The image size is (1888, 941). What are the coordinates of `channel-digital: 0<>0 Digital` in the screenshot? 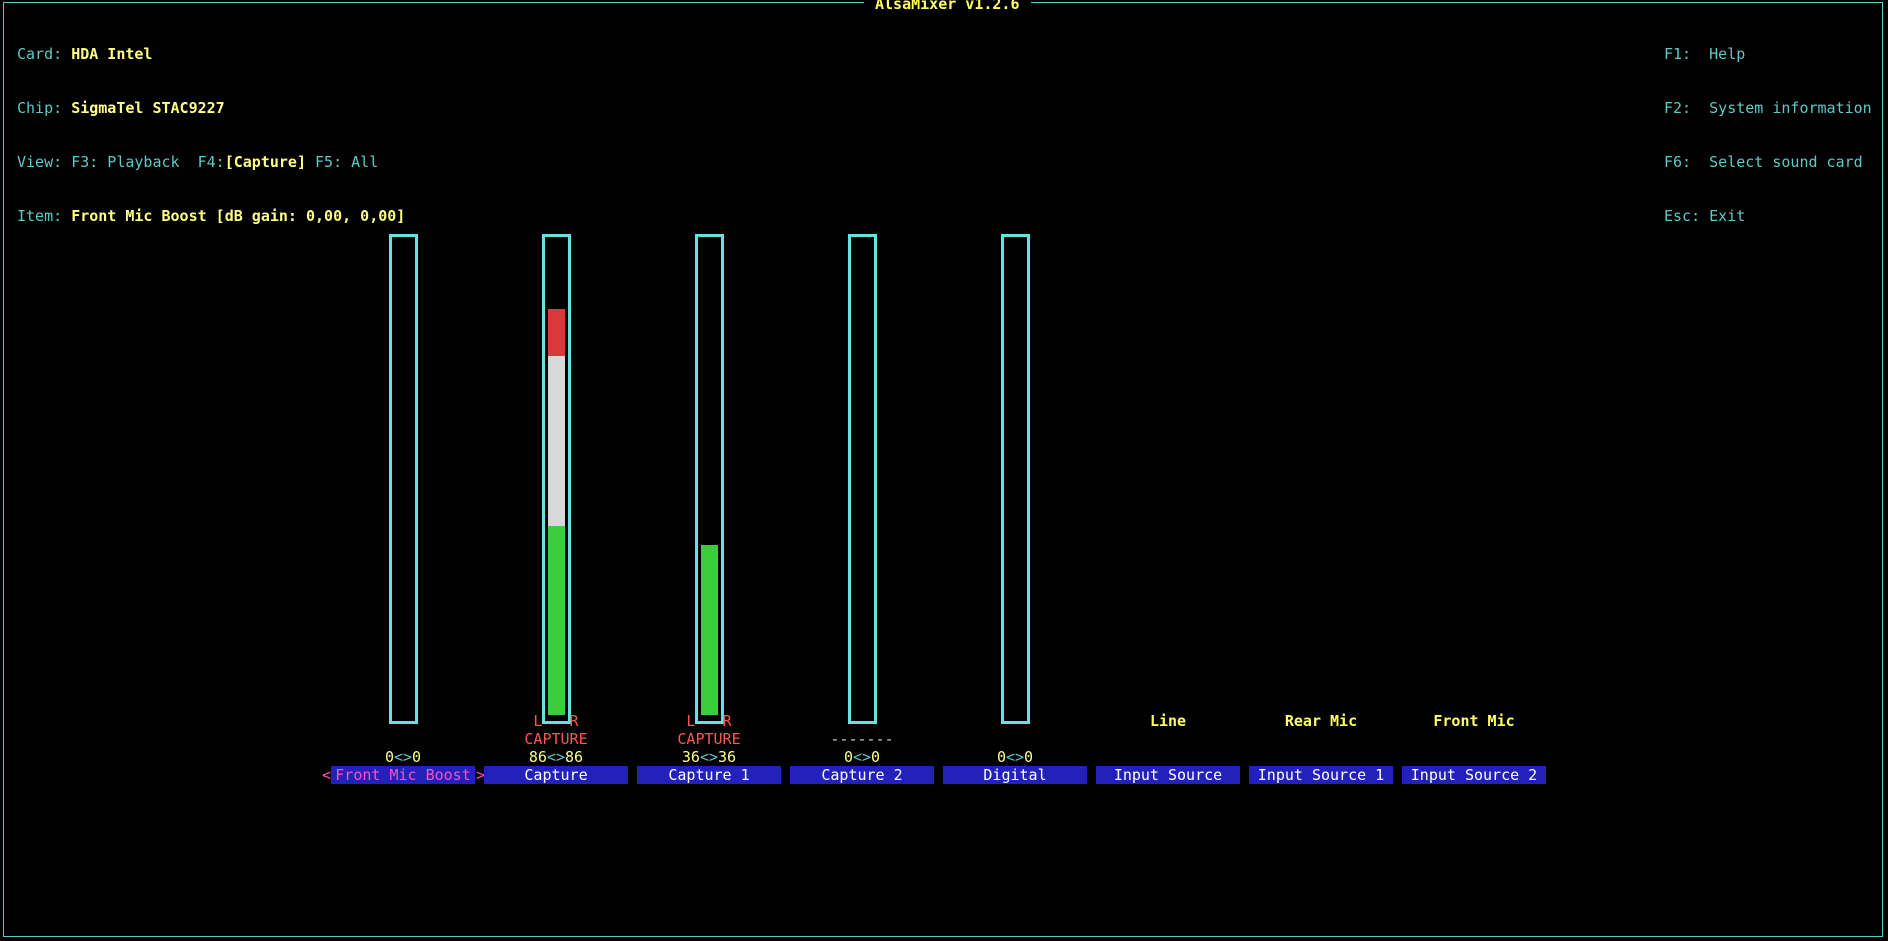 It's located at (1015, 470).